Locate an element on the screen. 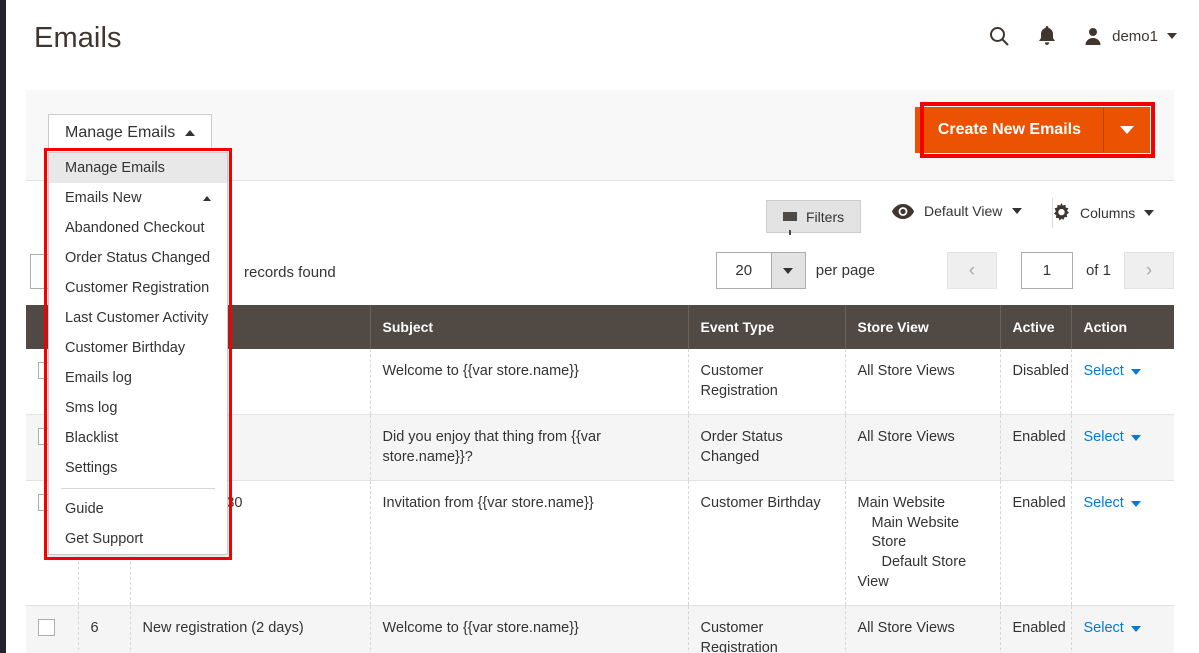  admin-sidebar-edge is located at coordinates (3, 326).